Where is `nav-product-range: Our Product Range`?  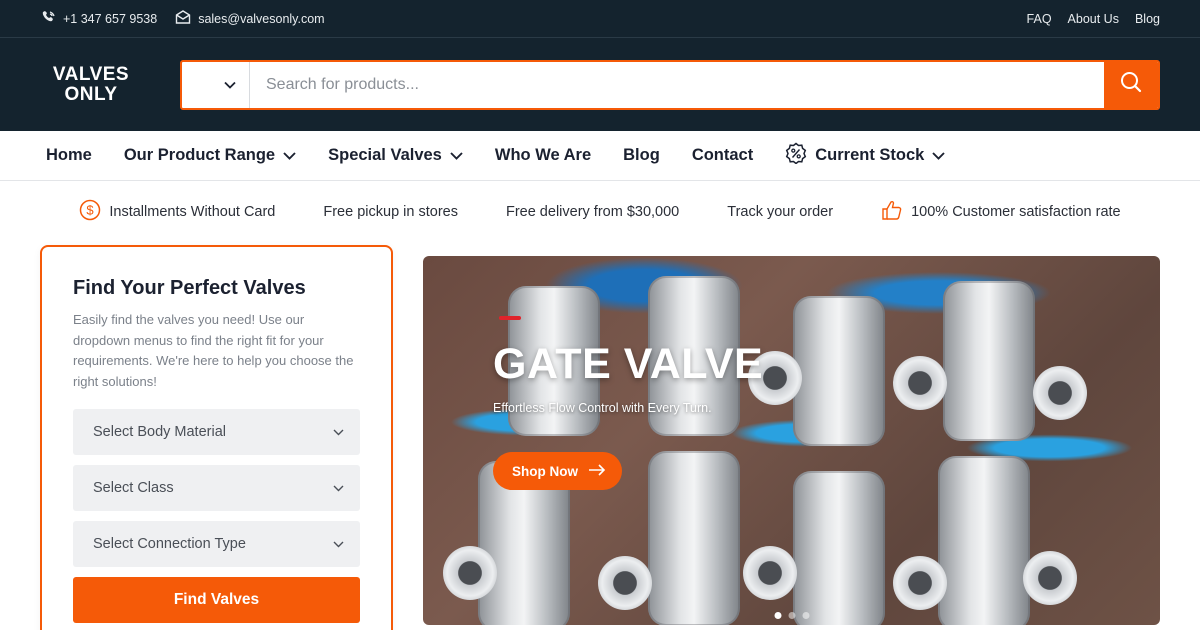
nav-product-range: Our Product Range is located at coordinates (210, 155).